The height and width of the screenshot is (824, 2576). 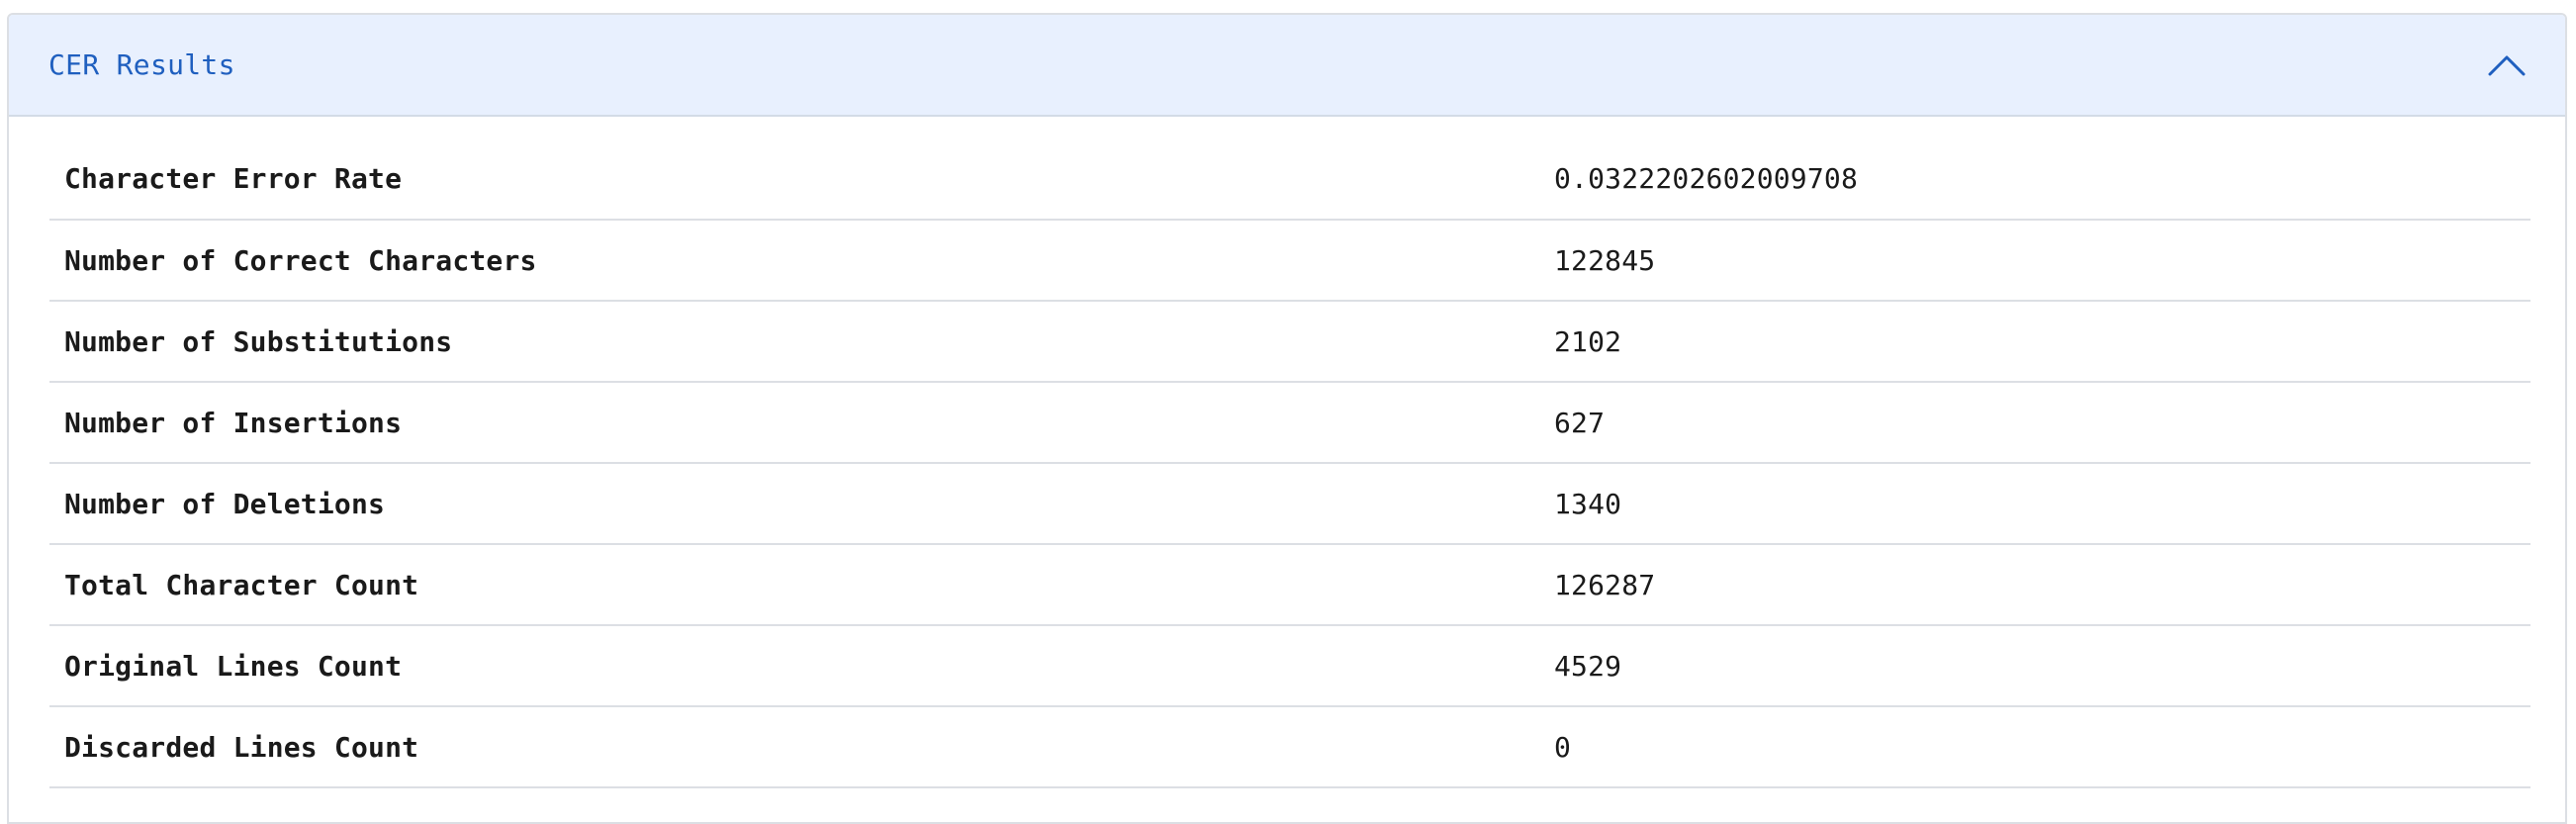 What do you see at coordinates (1563, 747) in the screenshot?
I see `row-value: 0` at bounding box center [1563, 747].